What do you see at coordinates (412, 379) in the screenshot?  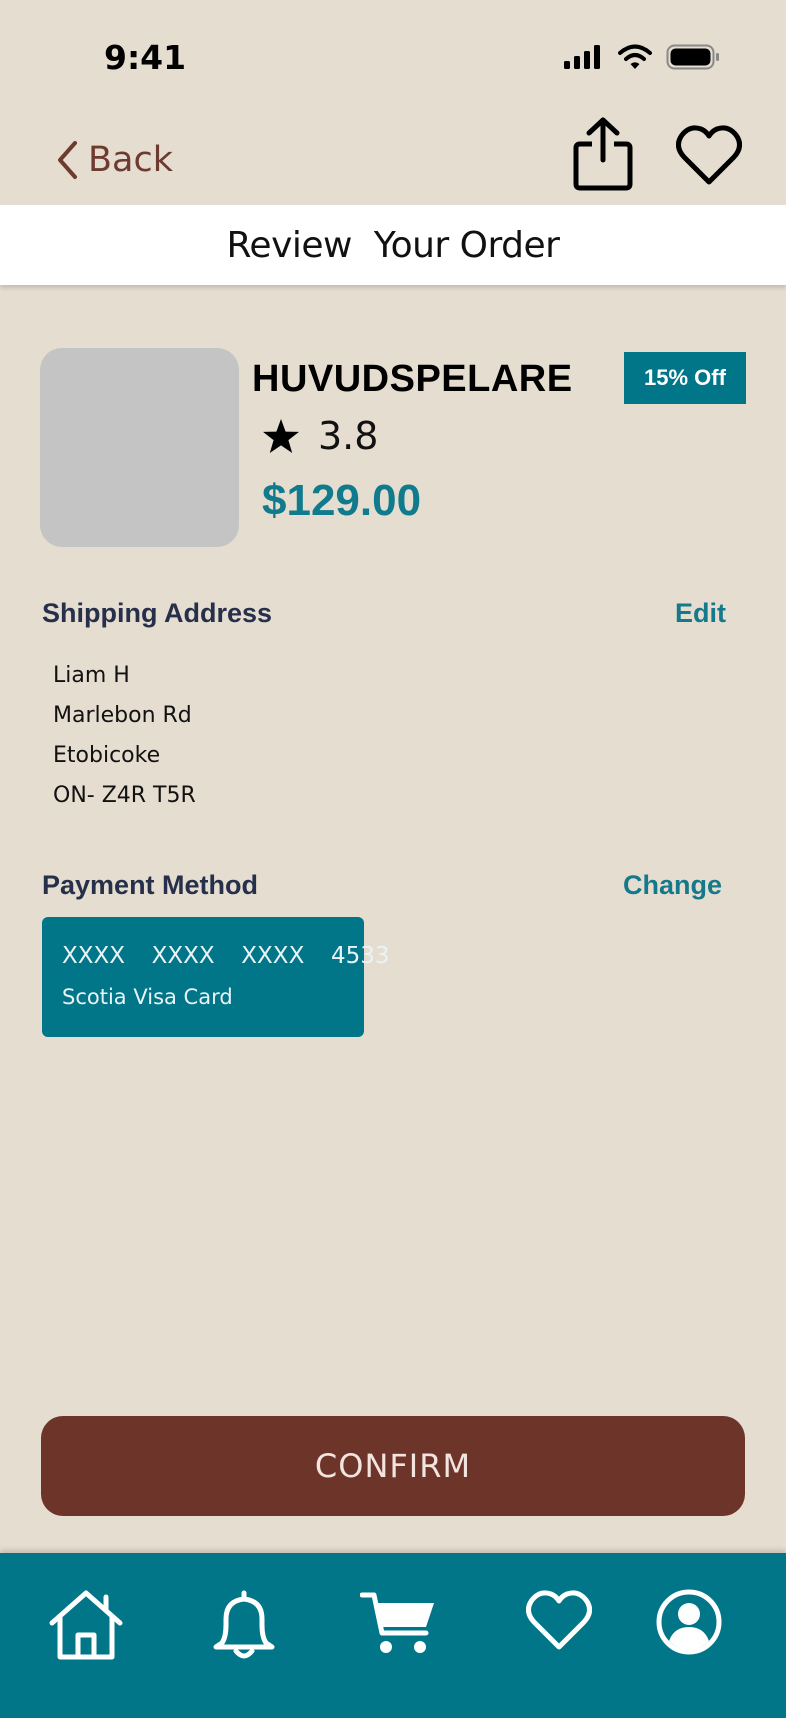 I see `product-name: HUVUDSPELARE` at bounding box center [412, 379].